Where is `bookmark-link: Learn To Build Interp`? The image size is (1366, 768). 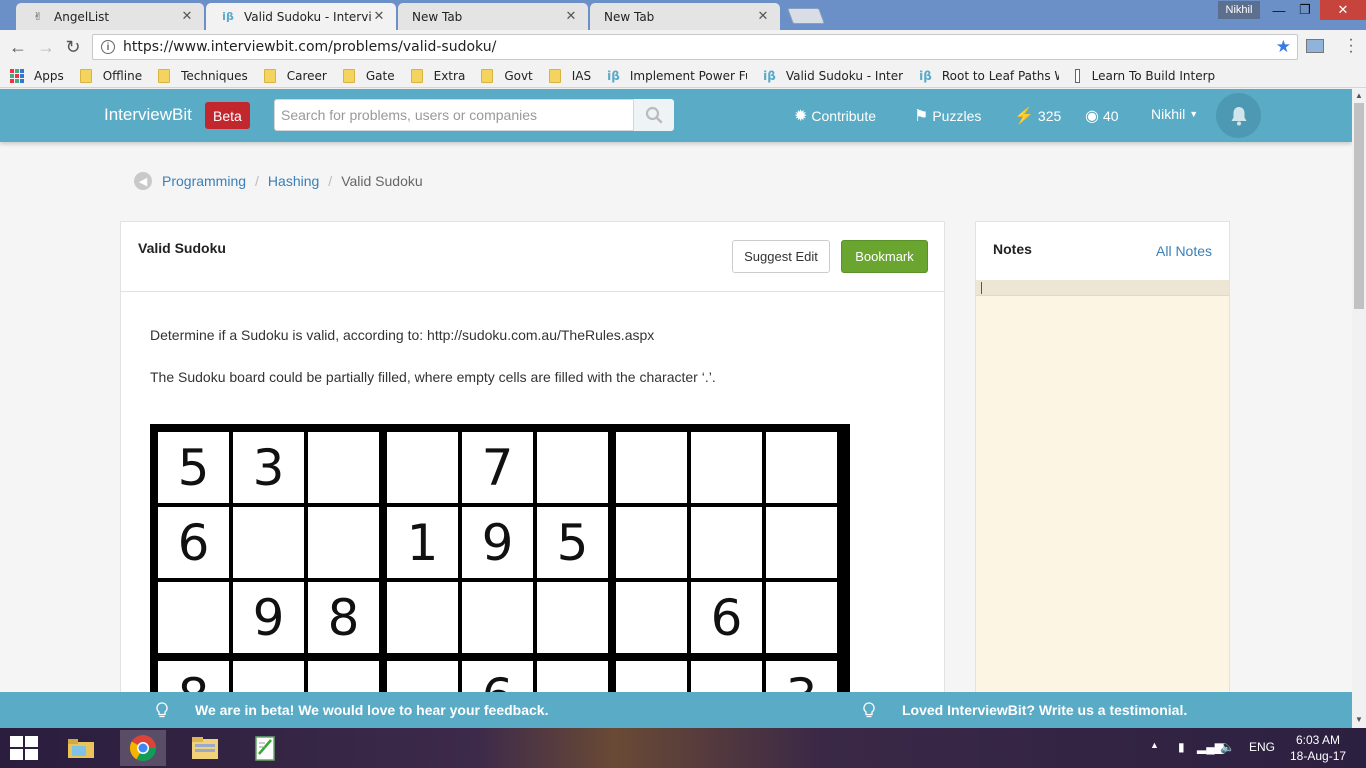
bookmark-link: Learn To Build Interp is located at coordinates (1145, 75).